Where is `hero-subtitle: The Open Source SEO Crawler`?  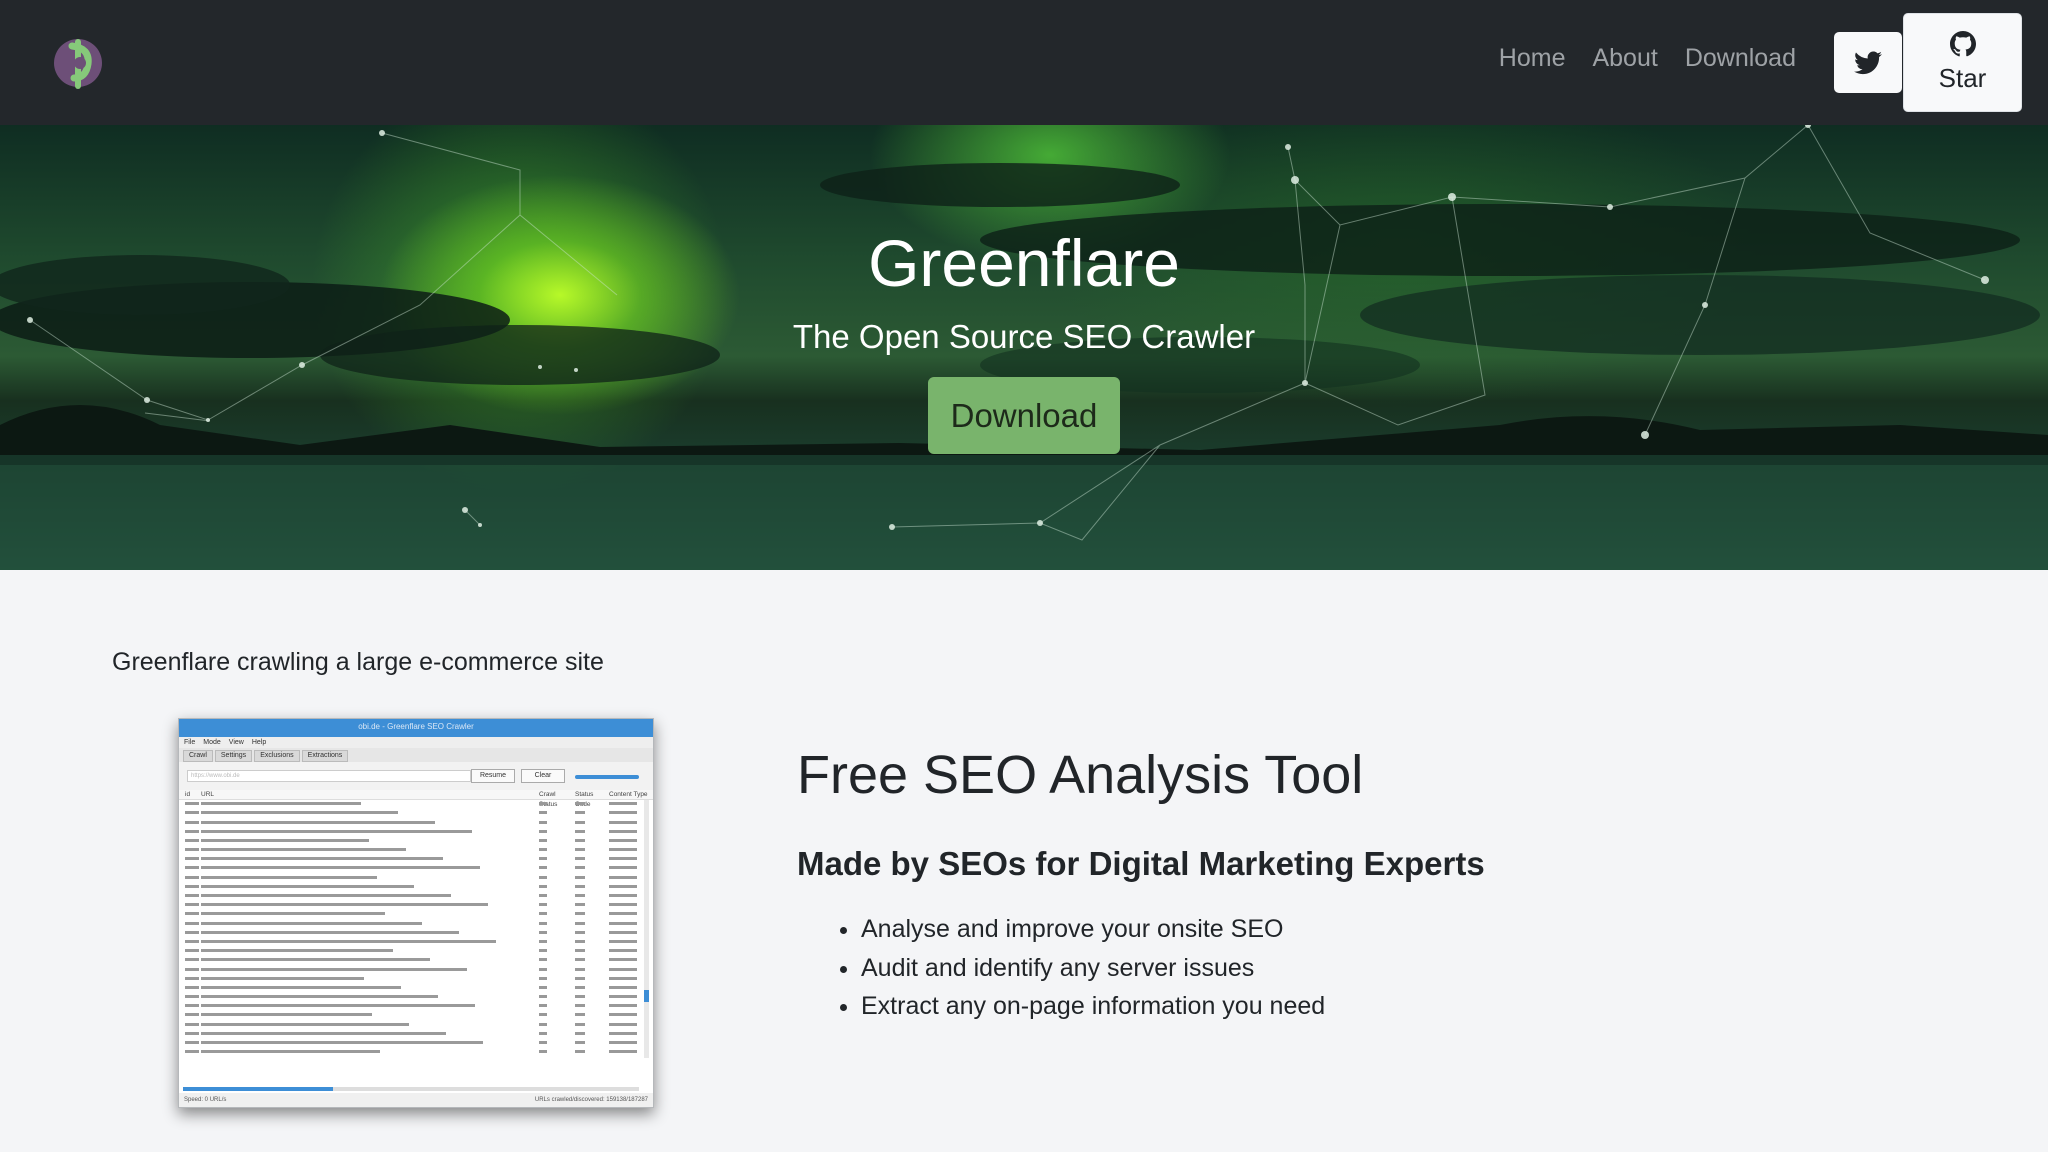 hero-subtitle: The Open Source SEO Crawler is located at coordinates (1024, 336).